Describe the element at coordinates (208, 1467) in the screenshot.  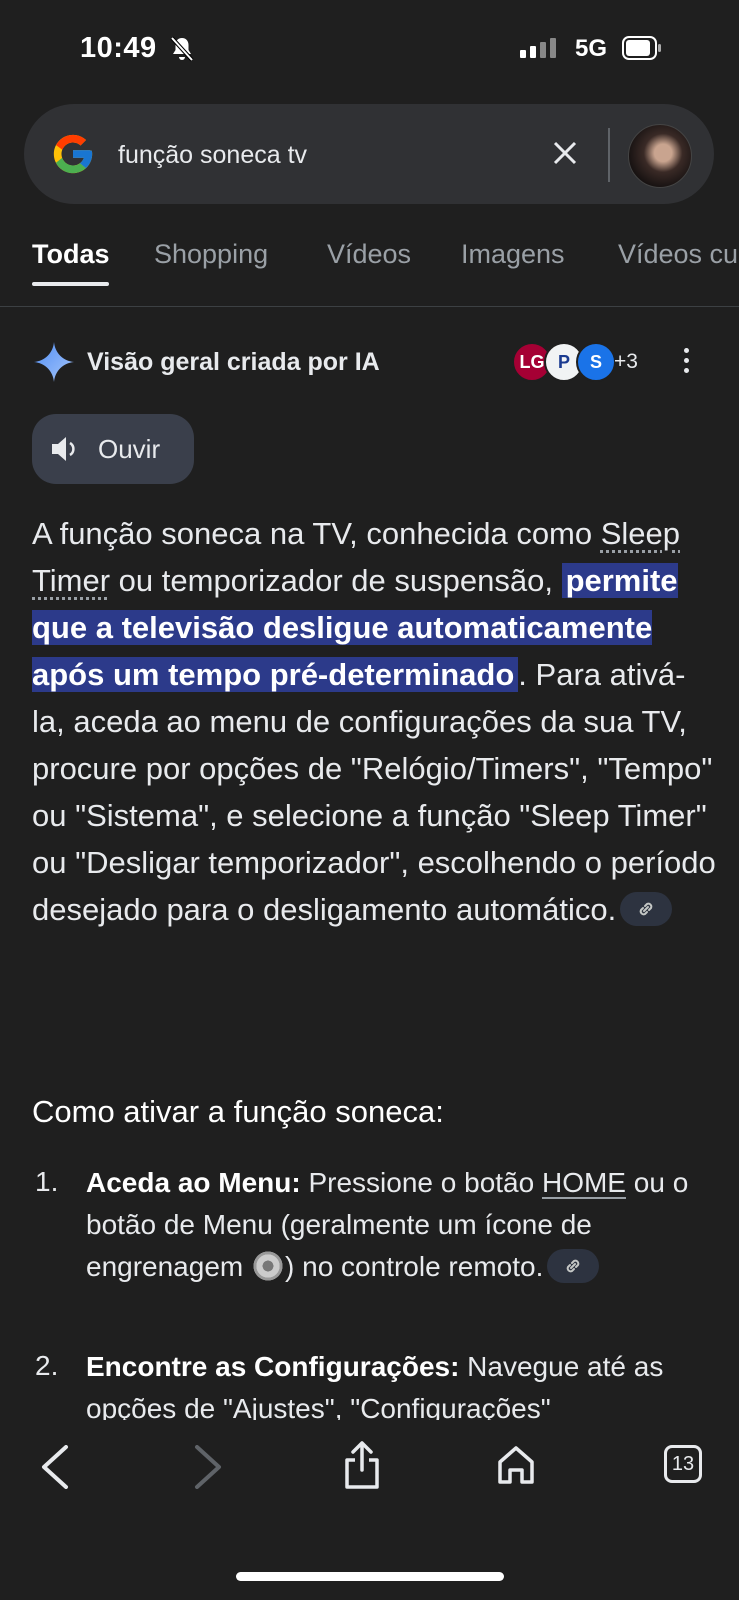
I see `forward-arrow-icon` at that location.